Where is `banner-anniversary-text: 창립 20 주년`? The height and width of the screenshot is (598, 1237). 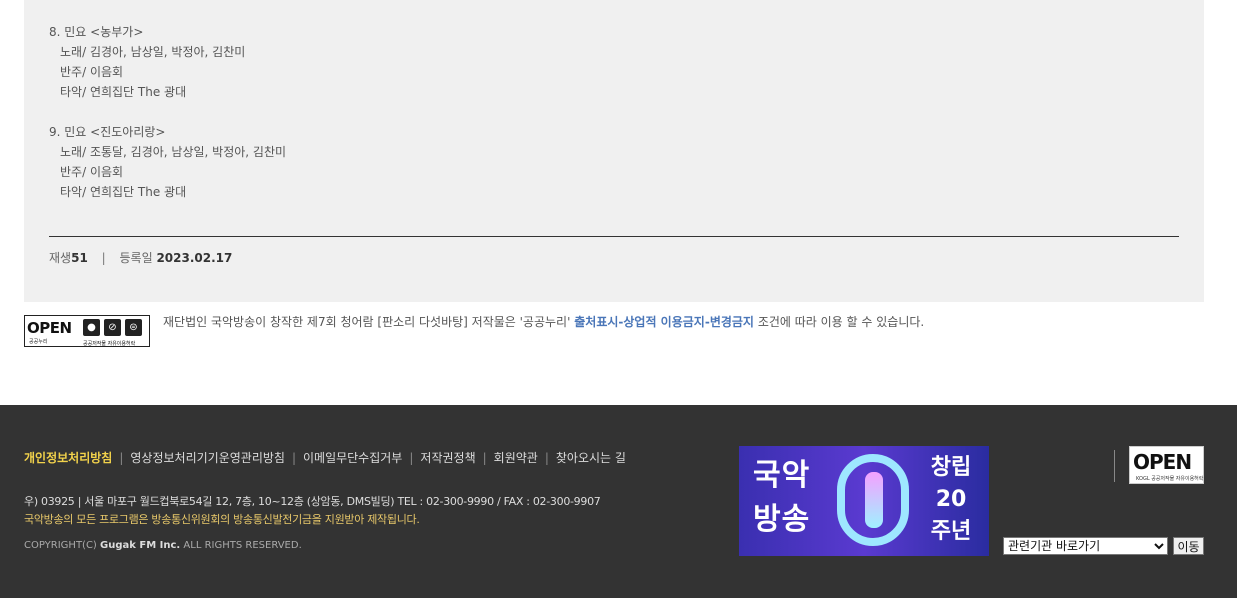
banner-anniversary-text: 창립 20 주년 is located at coordinates (951, 500).